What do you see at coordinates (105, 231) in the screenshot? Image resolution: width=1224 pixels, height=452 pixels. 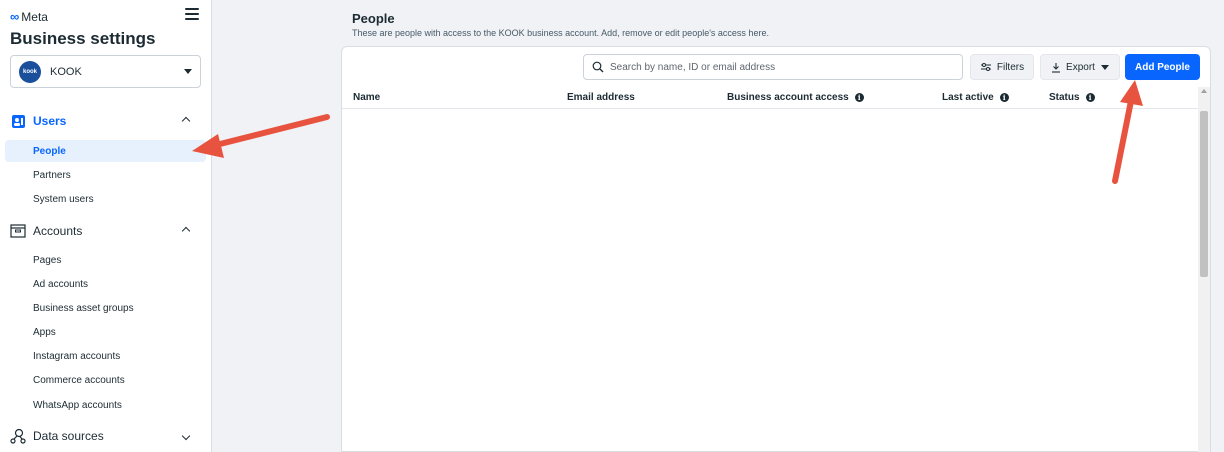 I see `sidebar-section-accounts: Accounts` at bounding box center [105, 231].